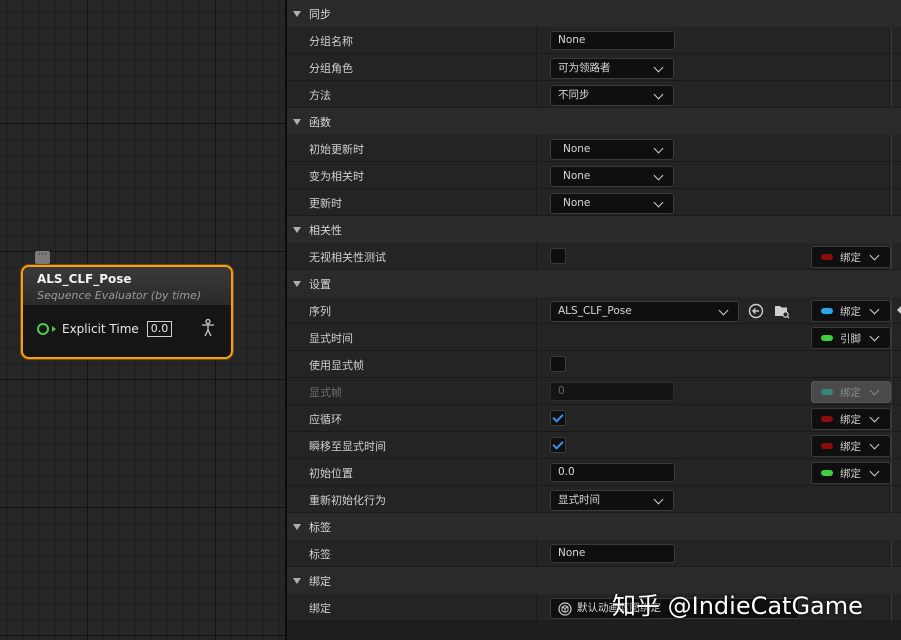  What do you see at coordinates (782, 311) in the screenshot?
I see `browse-folder-icon` at bounding box center [782, 311].